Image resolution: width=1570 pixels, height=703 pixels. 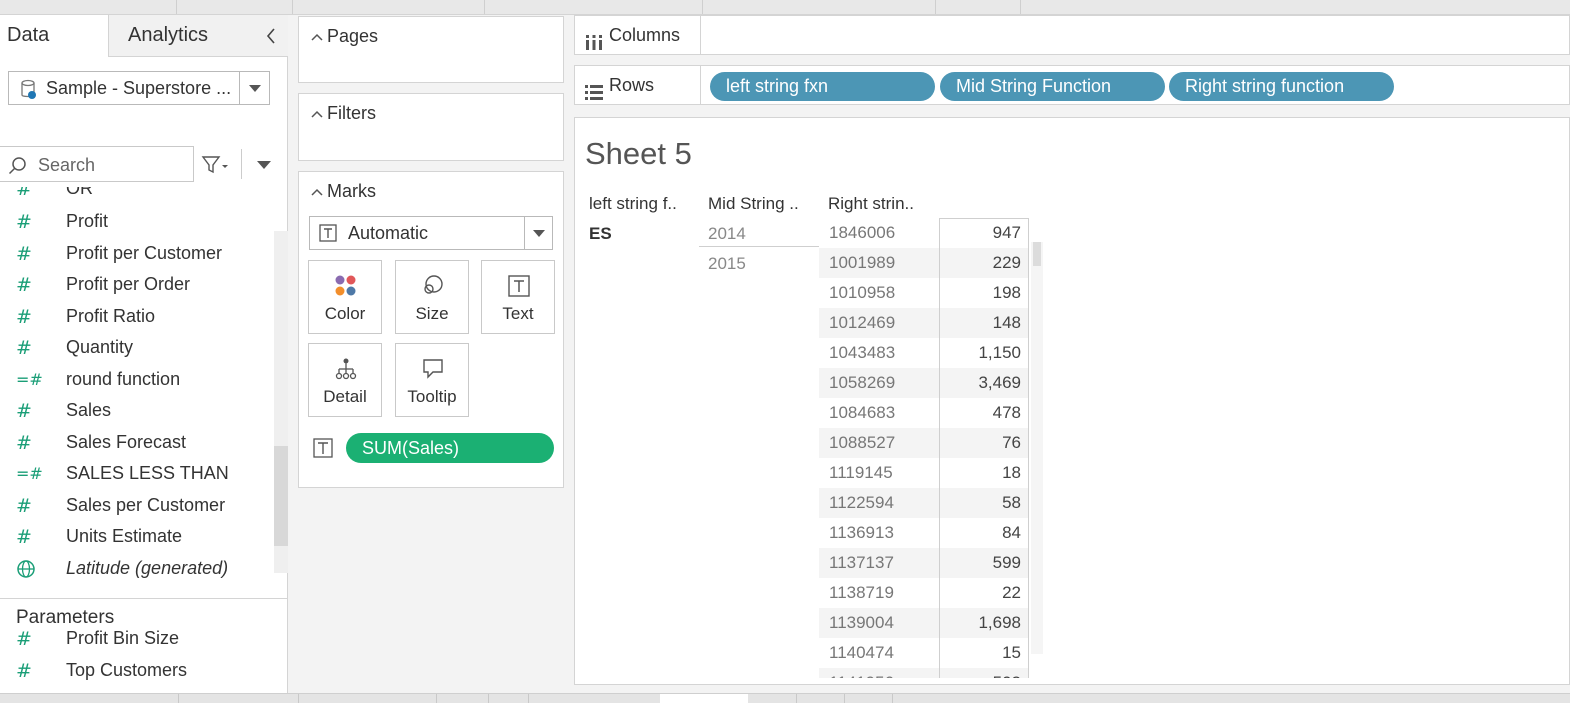 I want to click on field-item: =# SALES LESS THAN, so click(x=137, y=473).